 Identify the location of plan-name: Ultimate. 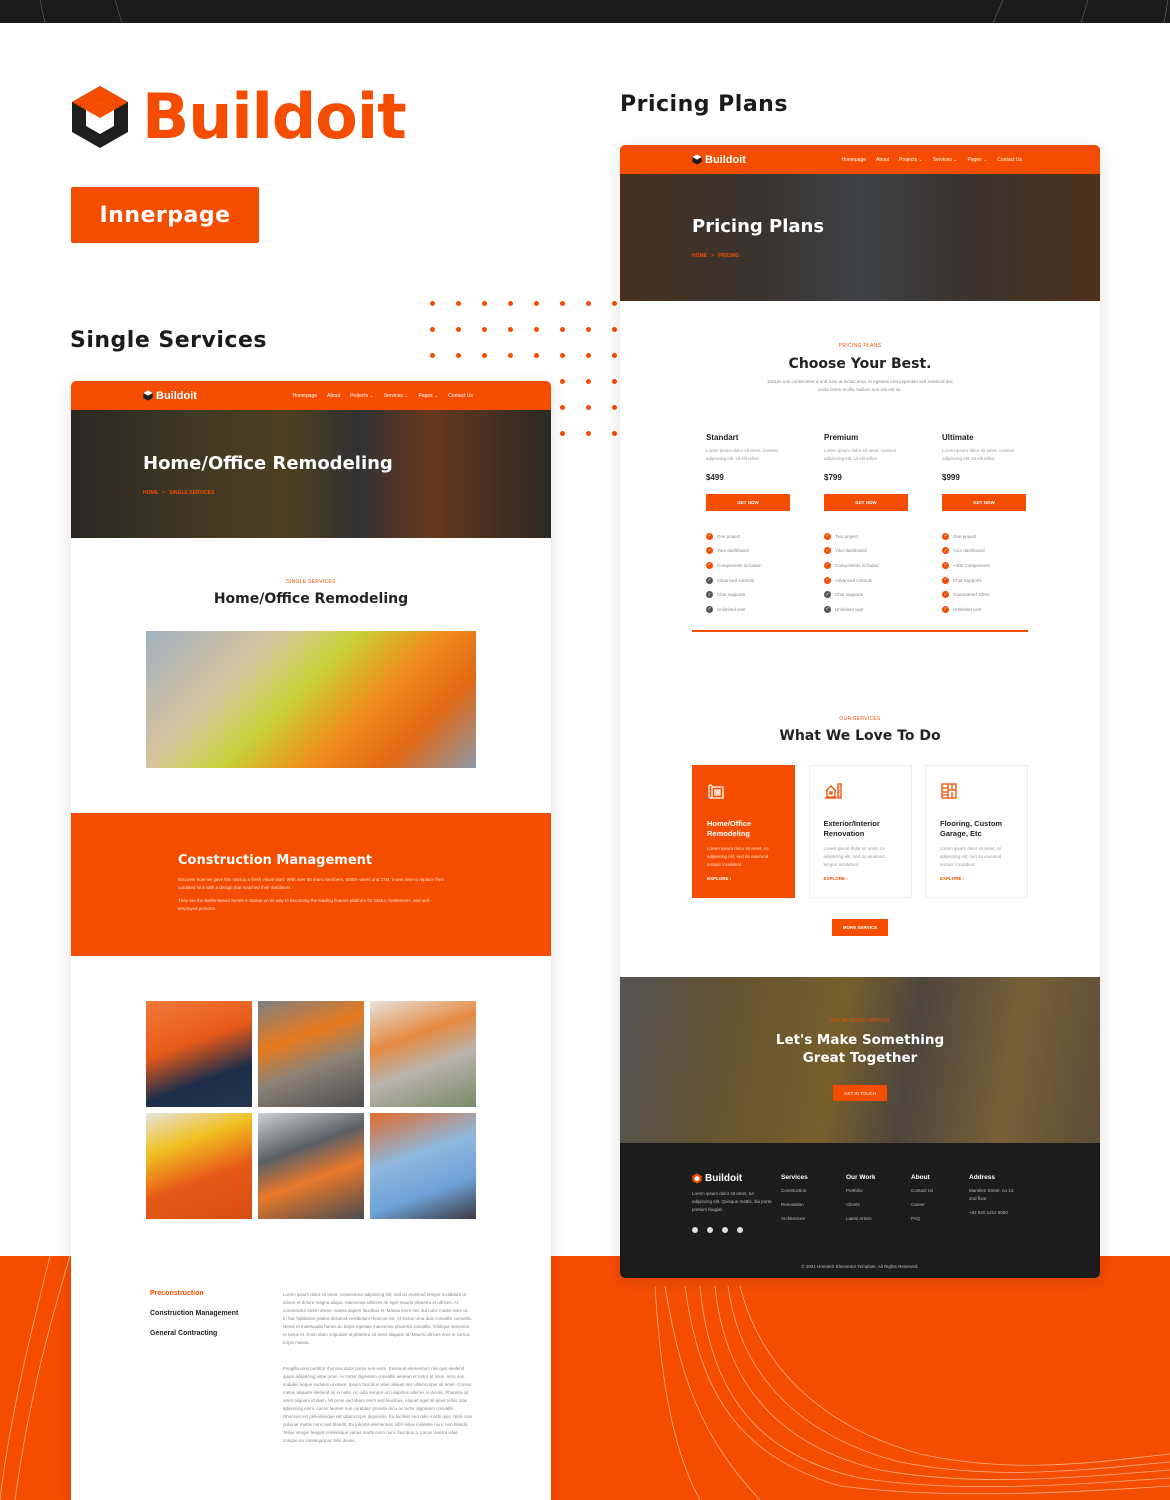
(958, 437).